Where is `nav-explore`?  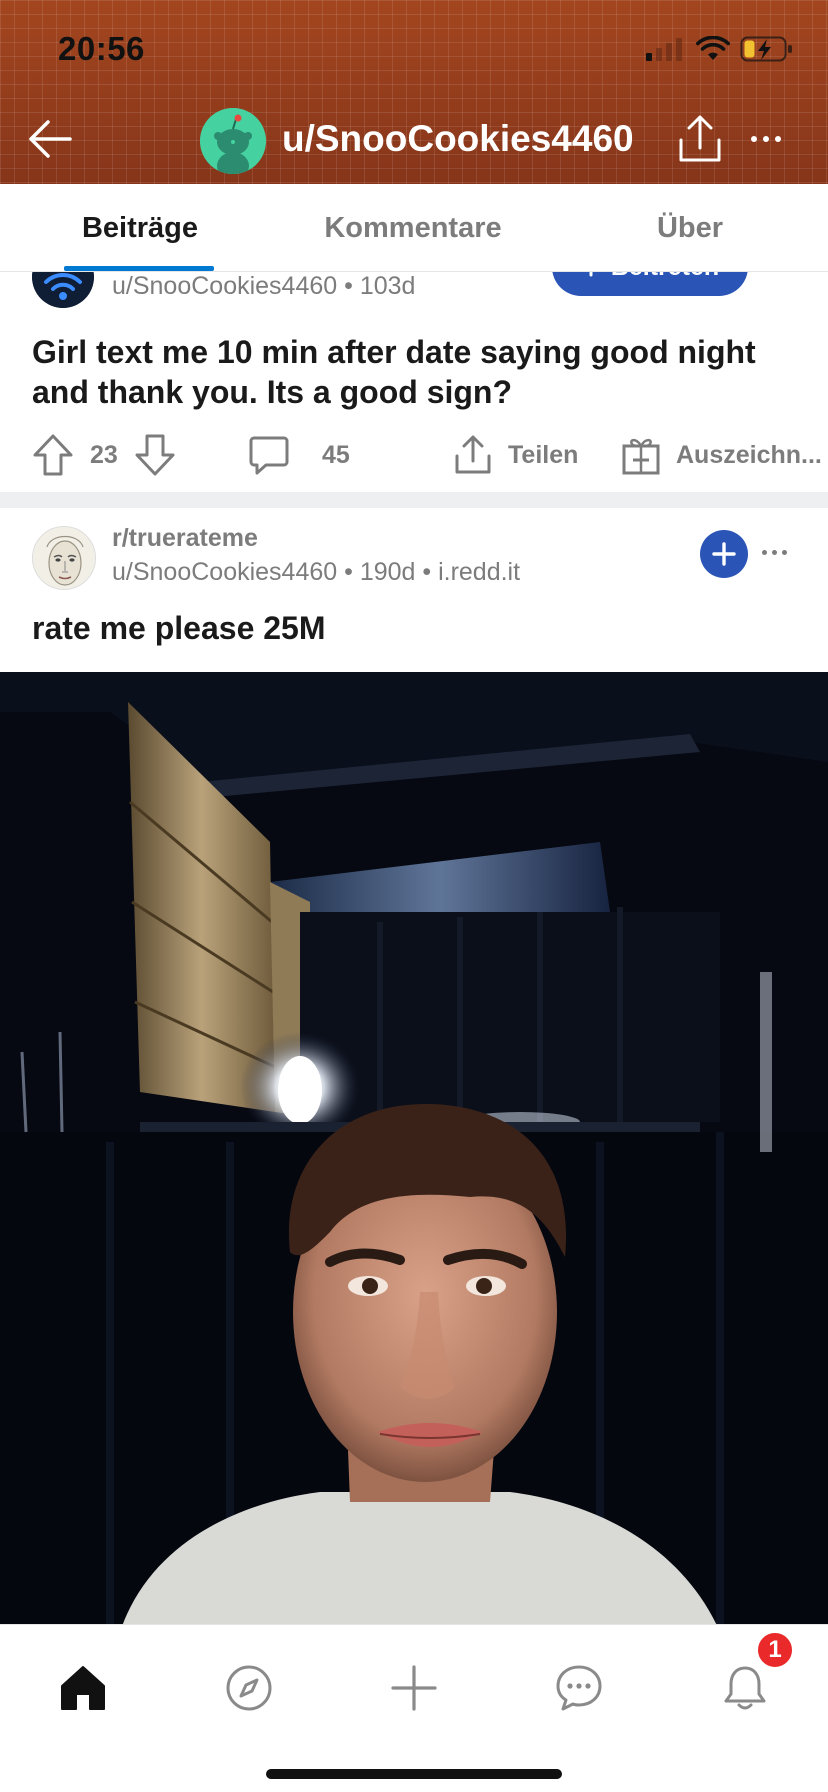
nav-explore is located at coordinates (249, 1688).